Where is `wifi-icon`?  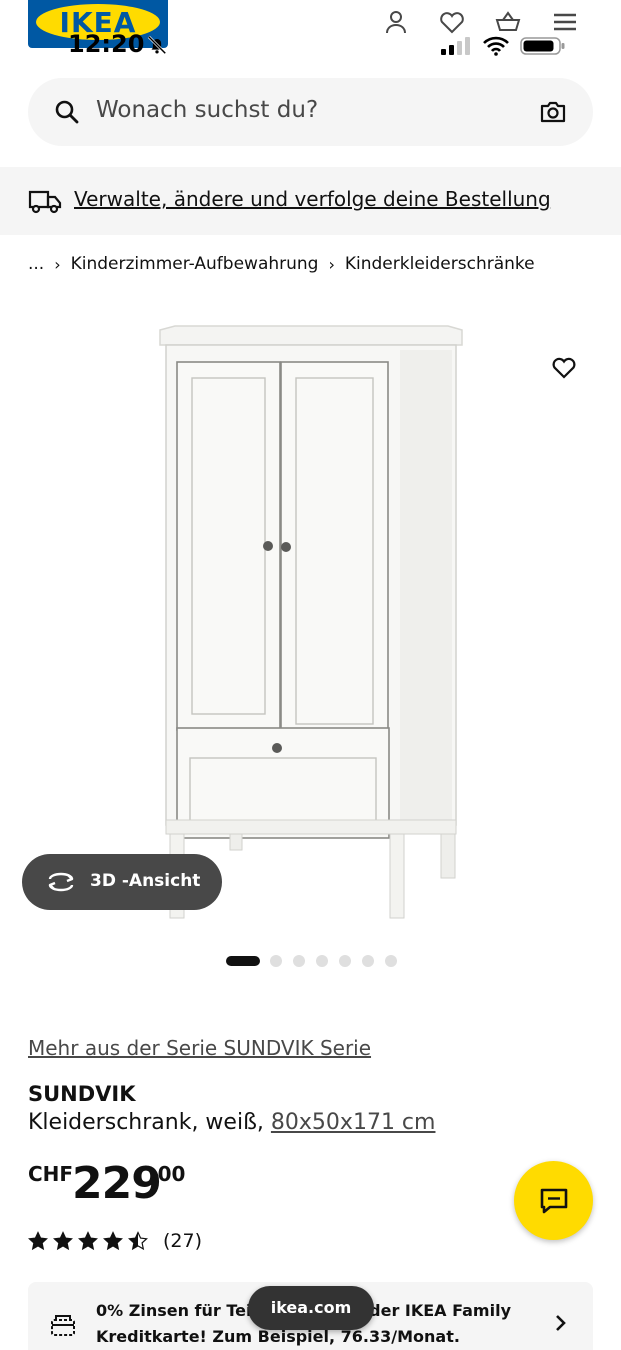
wifi-icon is located at coordinates (496, 46).